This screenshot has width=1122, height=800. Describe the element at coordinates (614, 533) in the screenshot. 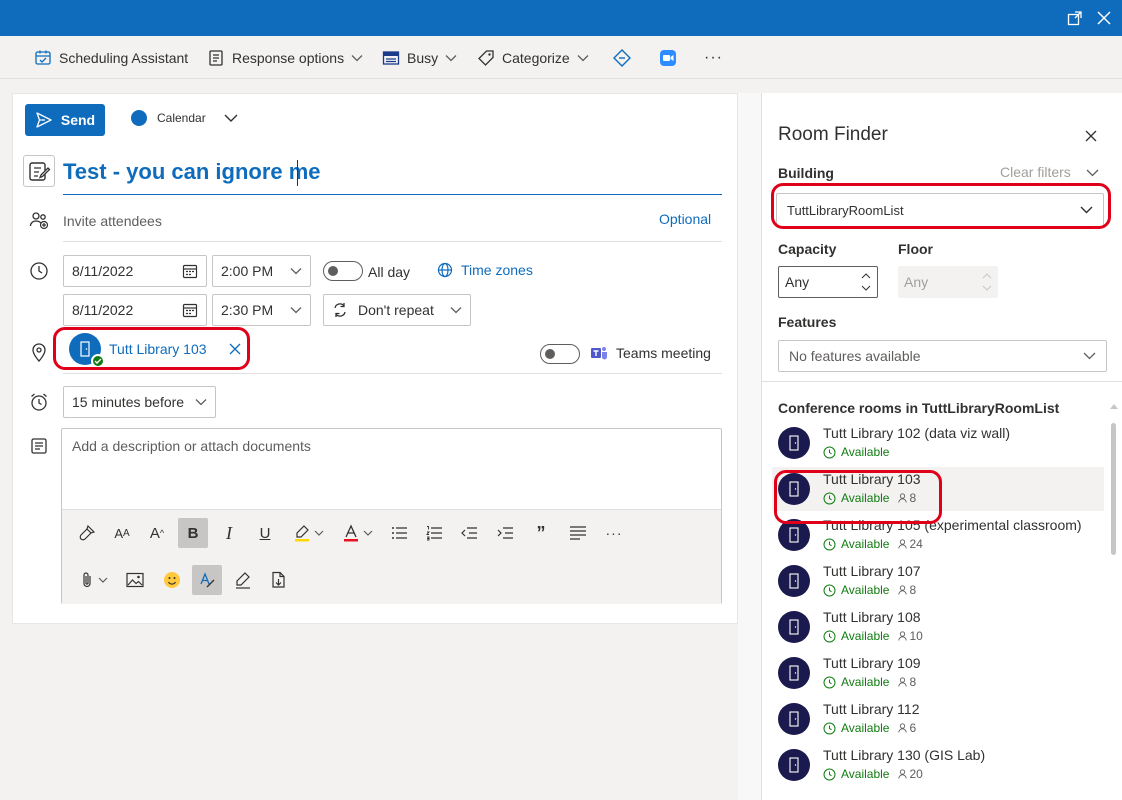

I see `more-format-icon: ···` at that location.